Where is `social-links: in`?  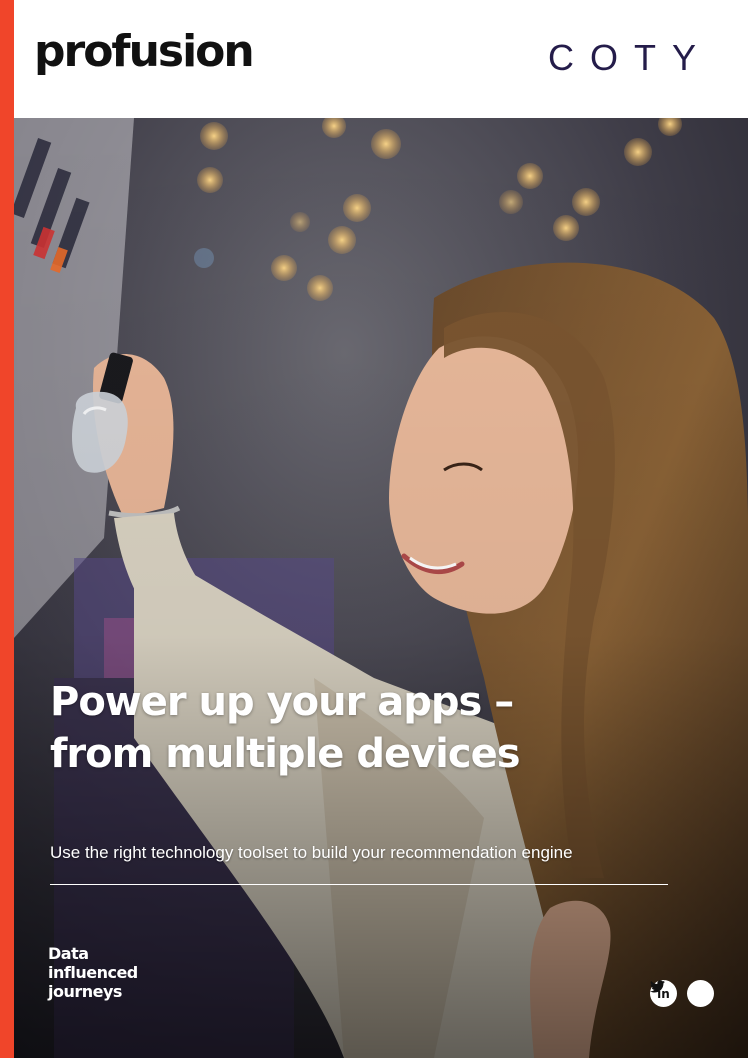
social-links: in is located at coordinates (682, 993).